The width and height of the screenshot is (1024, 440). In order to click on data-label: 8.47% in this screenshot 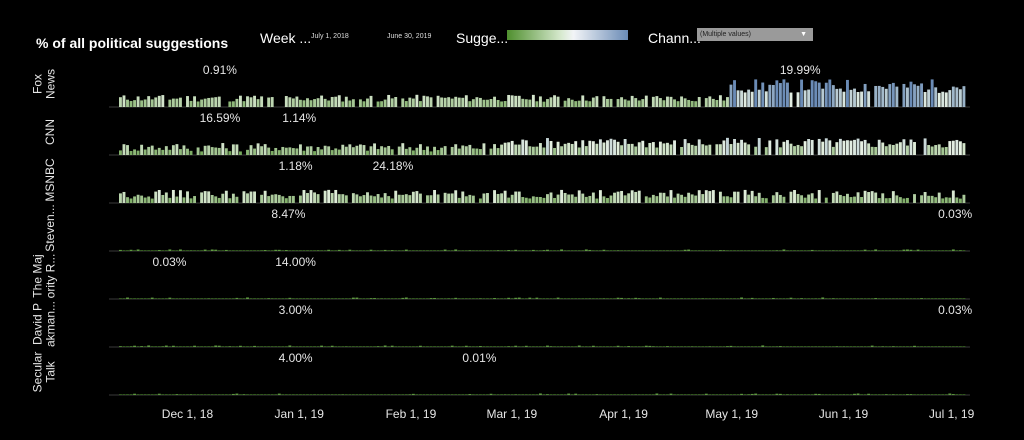, I will do `click(288, 214)`.